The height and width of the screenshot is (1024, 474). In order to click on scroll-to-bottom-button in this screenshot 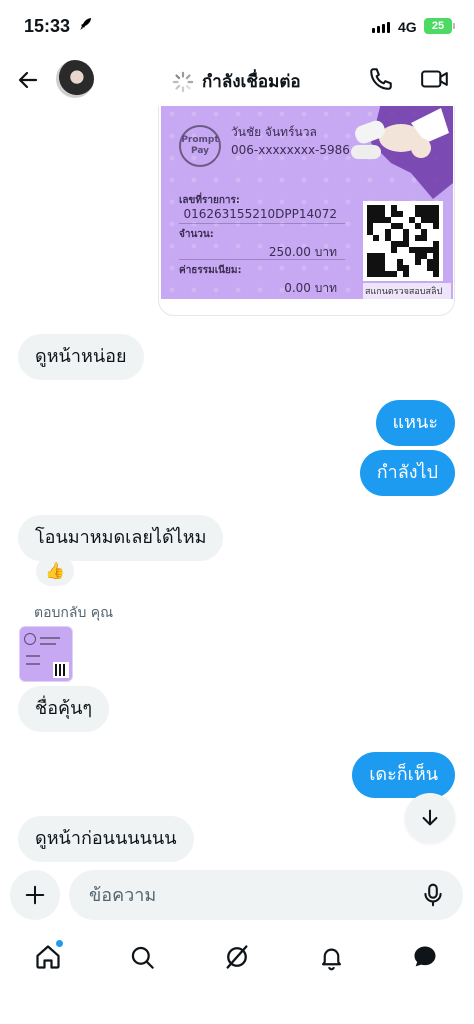, I will do `click(430, 818)`.